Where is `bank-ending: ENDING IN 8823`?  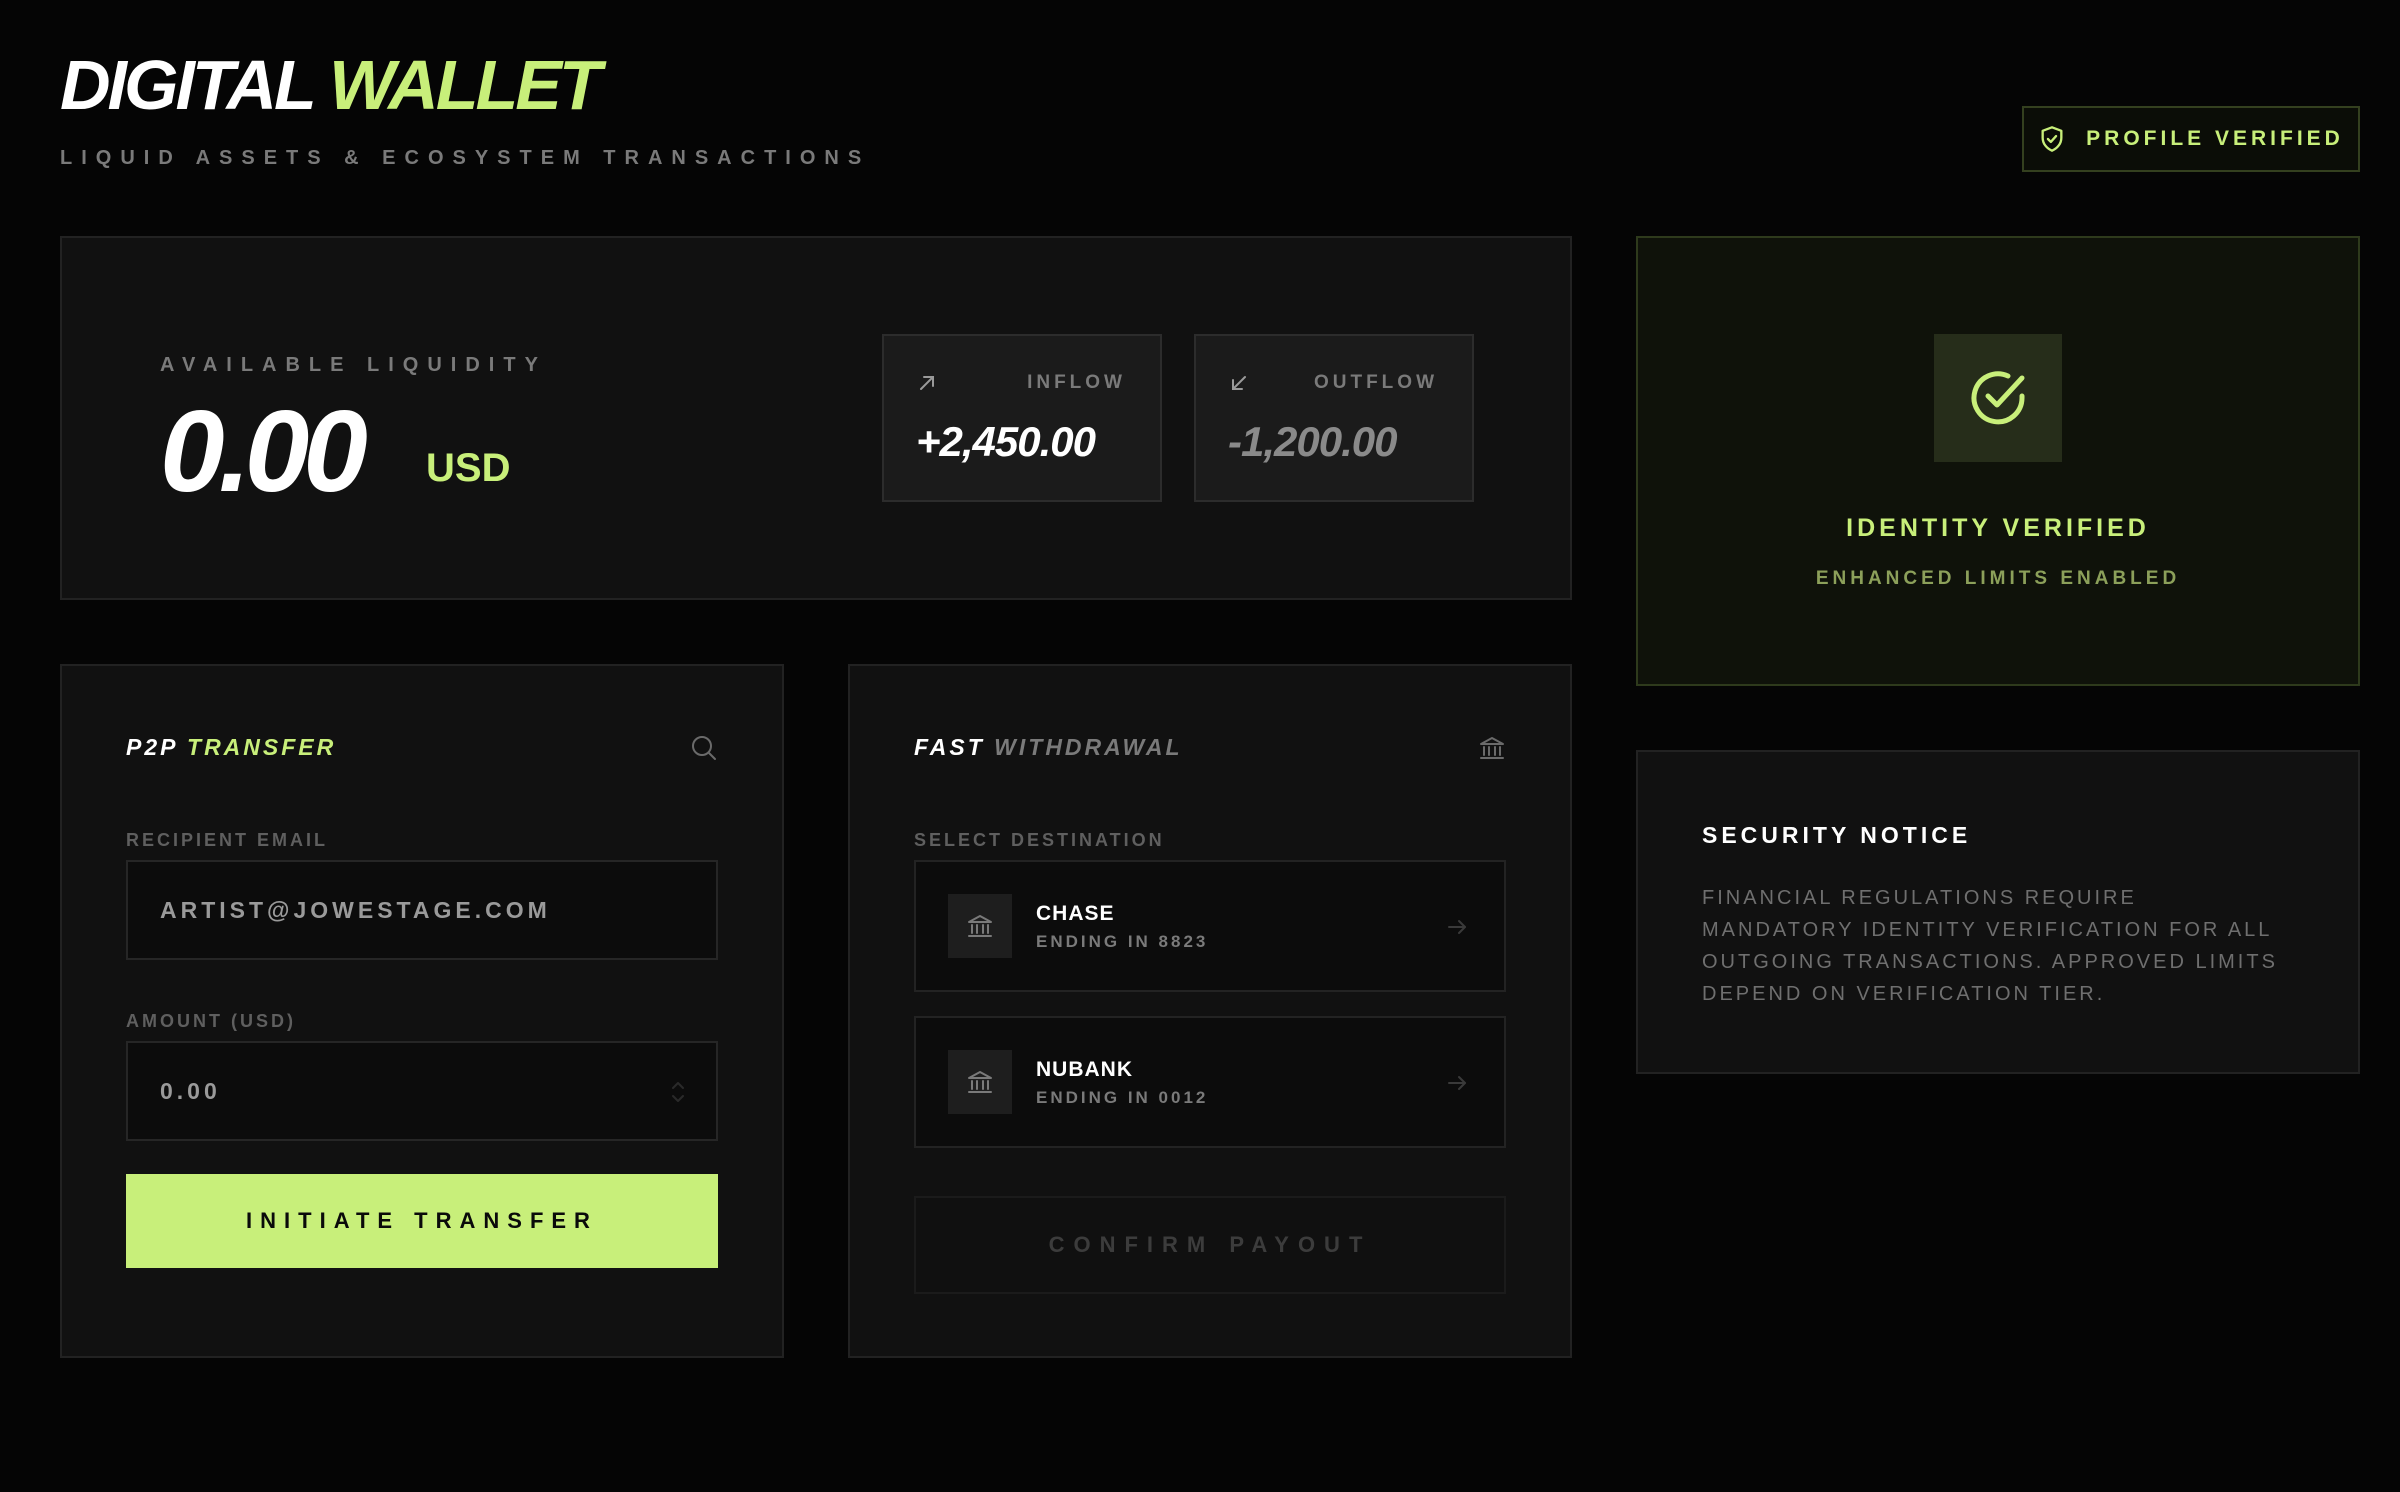
bank-ending: ENDING IN 8823 is located at coordinates (1122, 941).